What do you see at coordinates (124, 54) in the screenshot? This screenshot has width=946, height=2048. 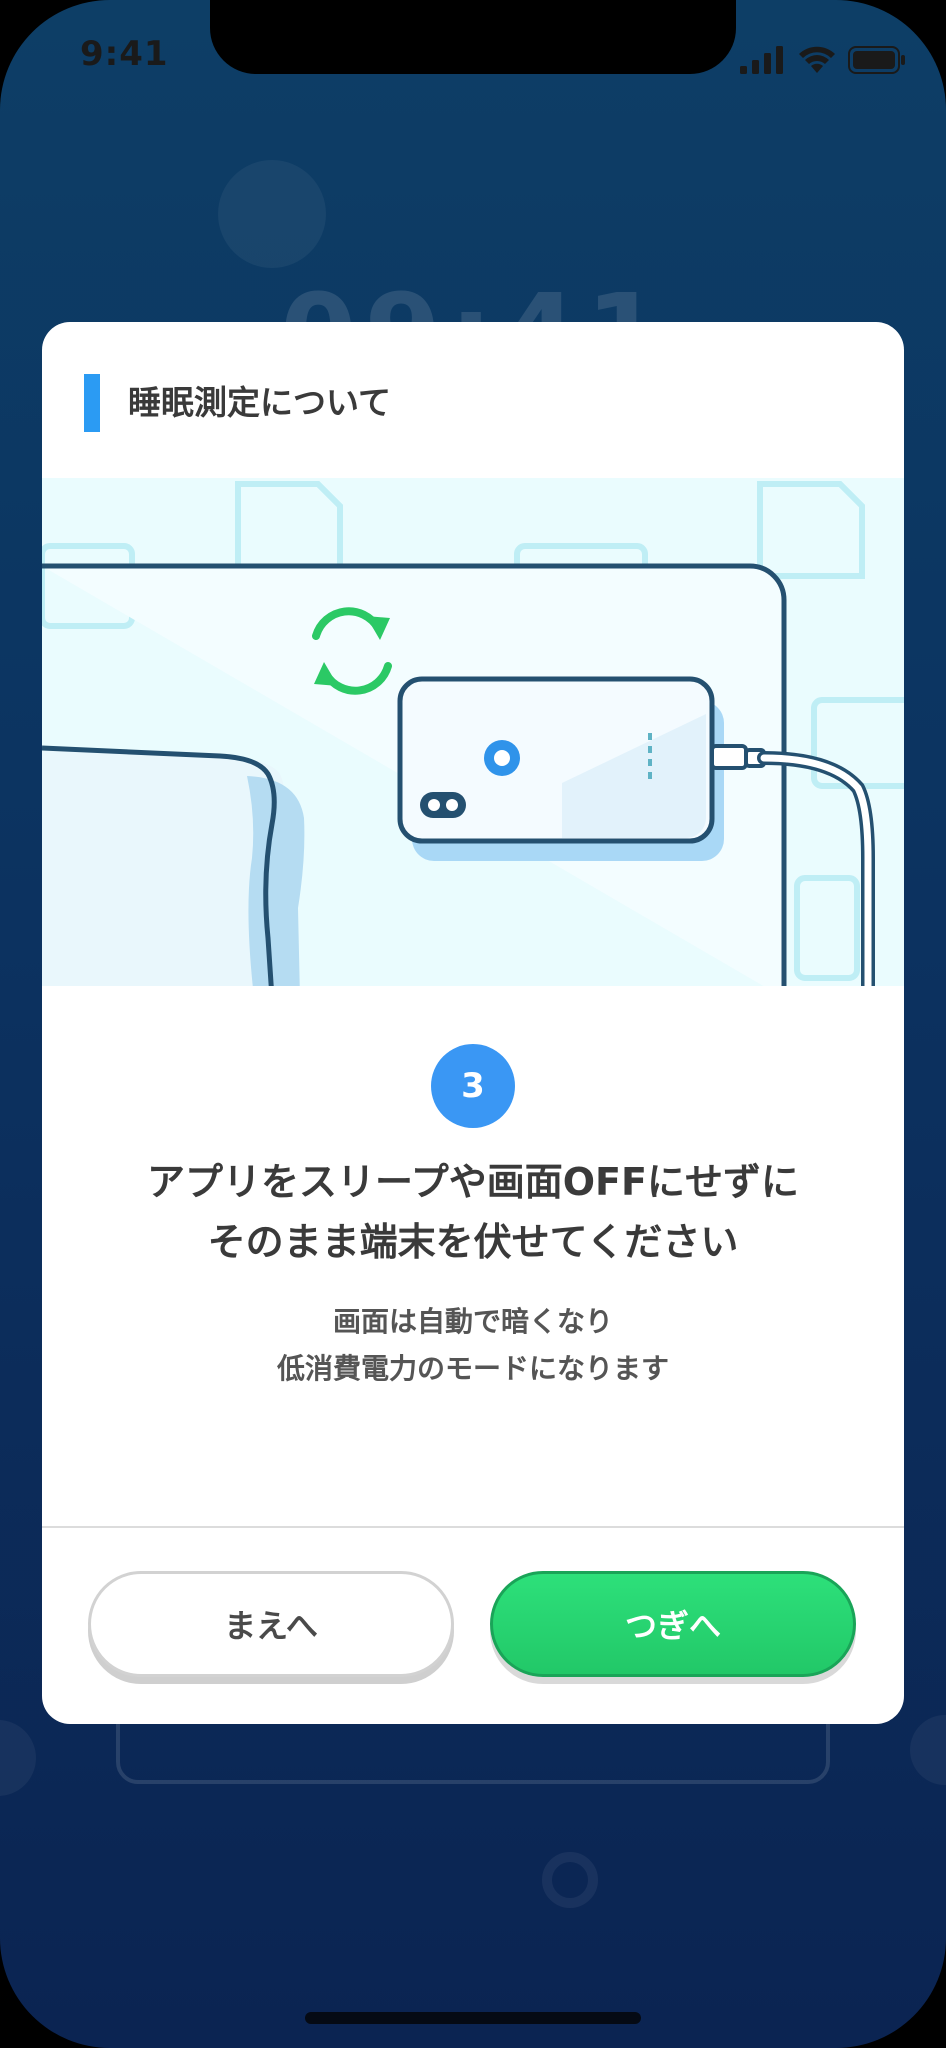 I see `status-time: 9:41` at bounding box center [124, 54].